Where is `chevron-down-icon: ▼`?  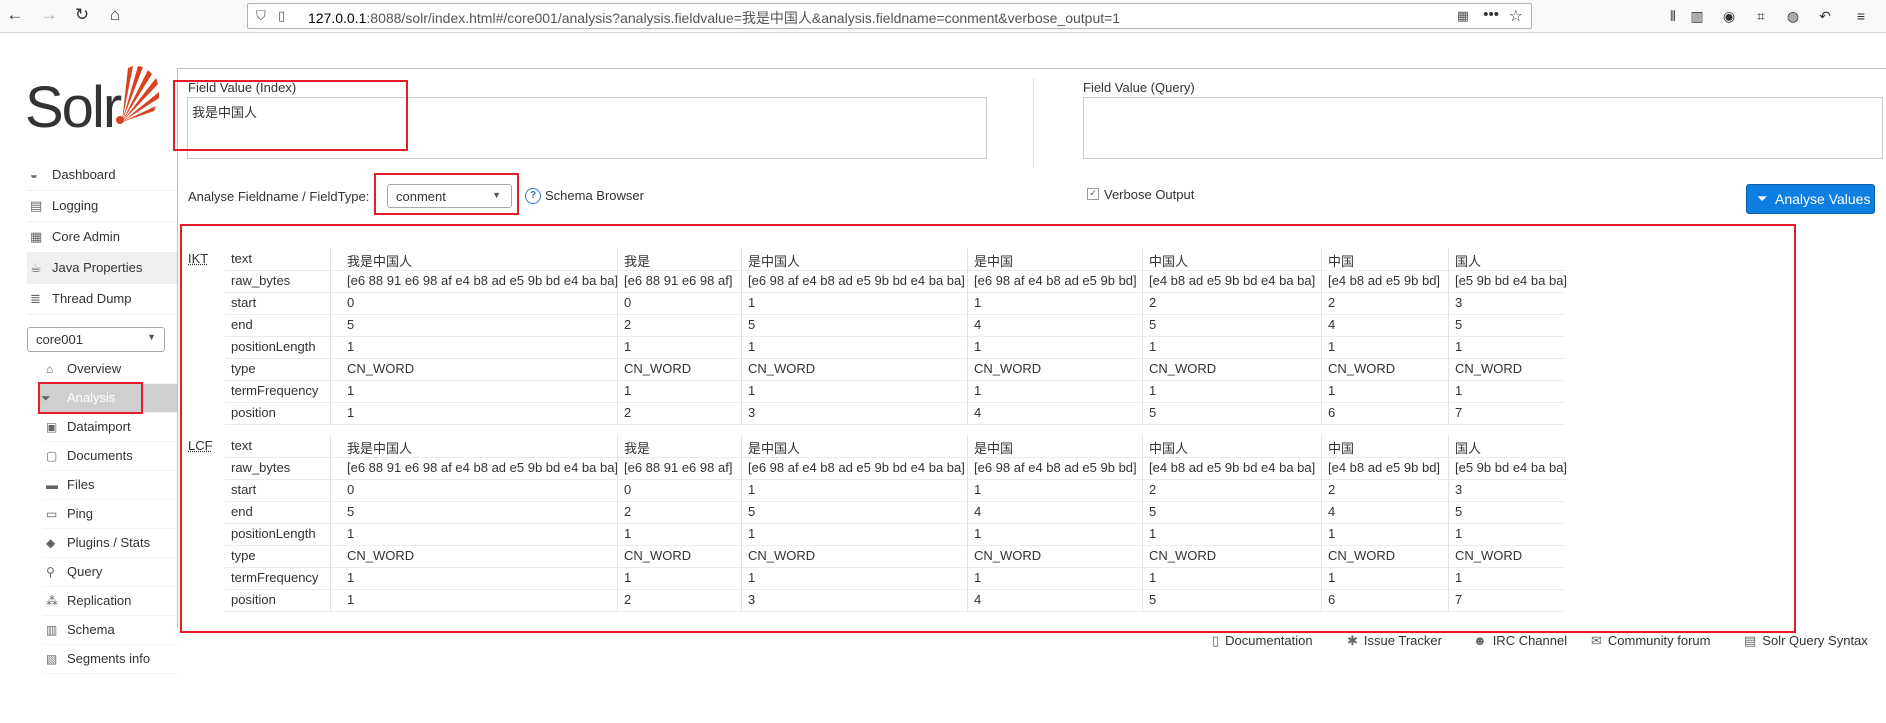
chevron-down-icon: ▼ is located at coordinates (151, 337).